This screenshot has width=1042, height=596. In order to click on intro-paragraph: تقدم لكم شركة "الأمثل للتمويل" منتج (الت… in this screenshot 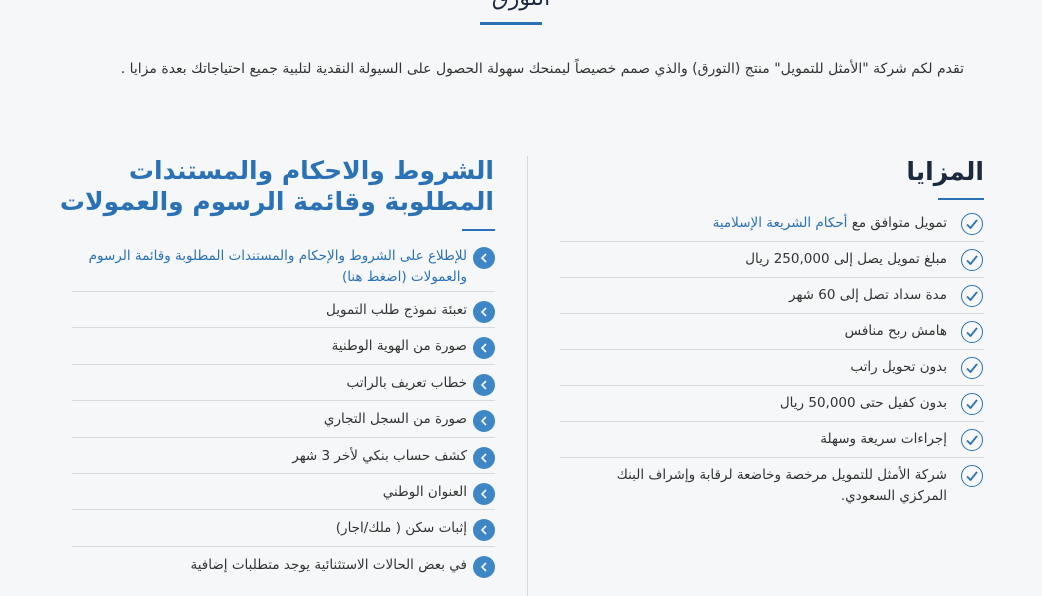, I will do `click(542, 69)`.